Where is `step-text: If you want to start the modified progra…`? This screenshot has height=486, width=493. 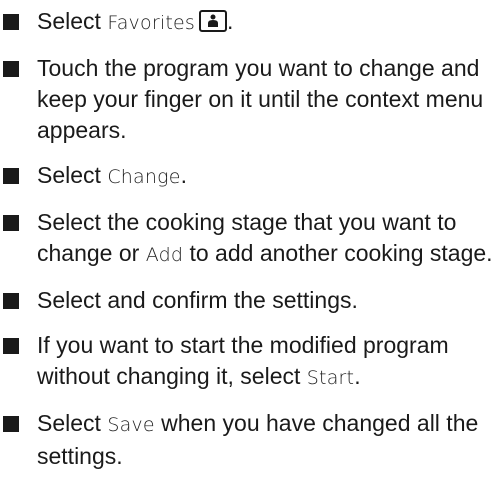
step-text: If you want to start the modified progra… is located at coordinates (243, 360).